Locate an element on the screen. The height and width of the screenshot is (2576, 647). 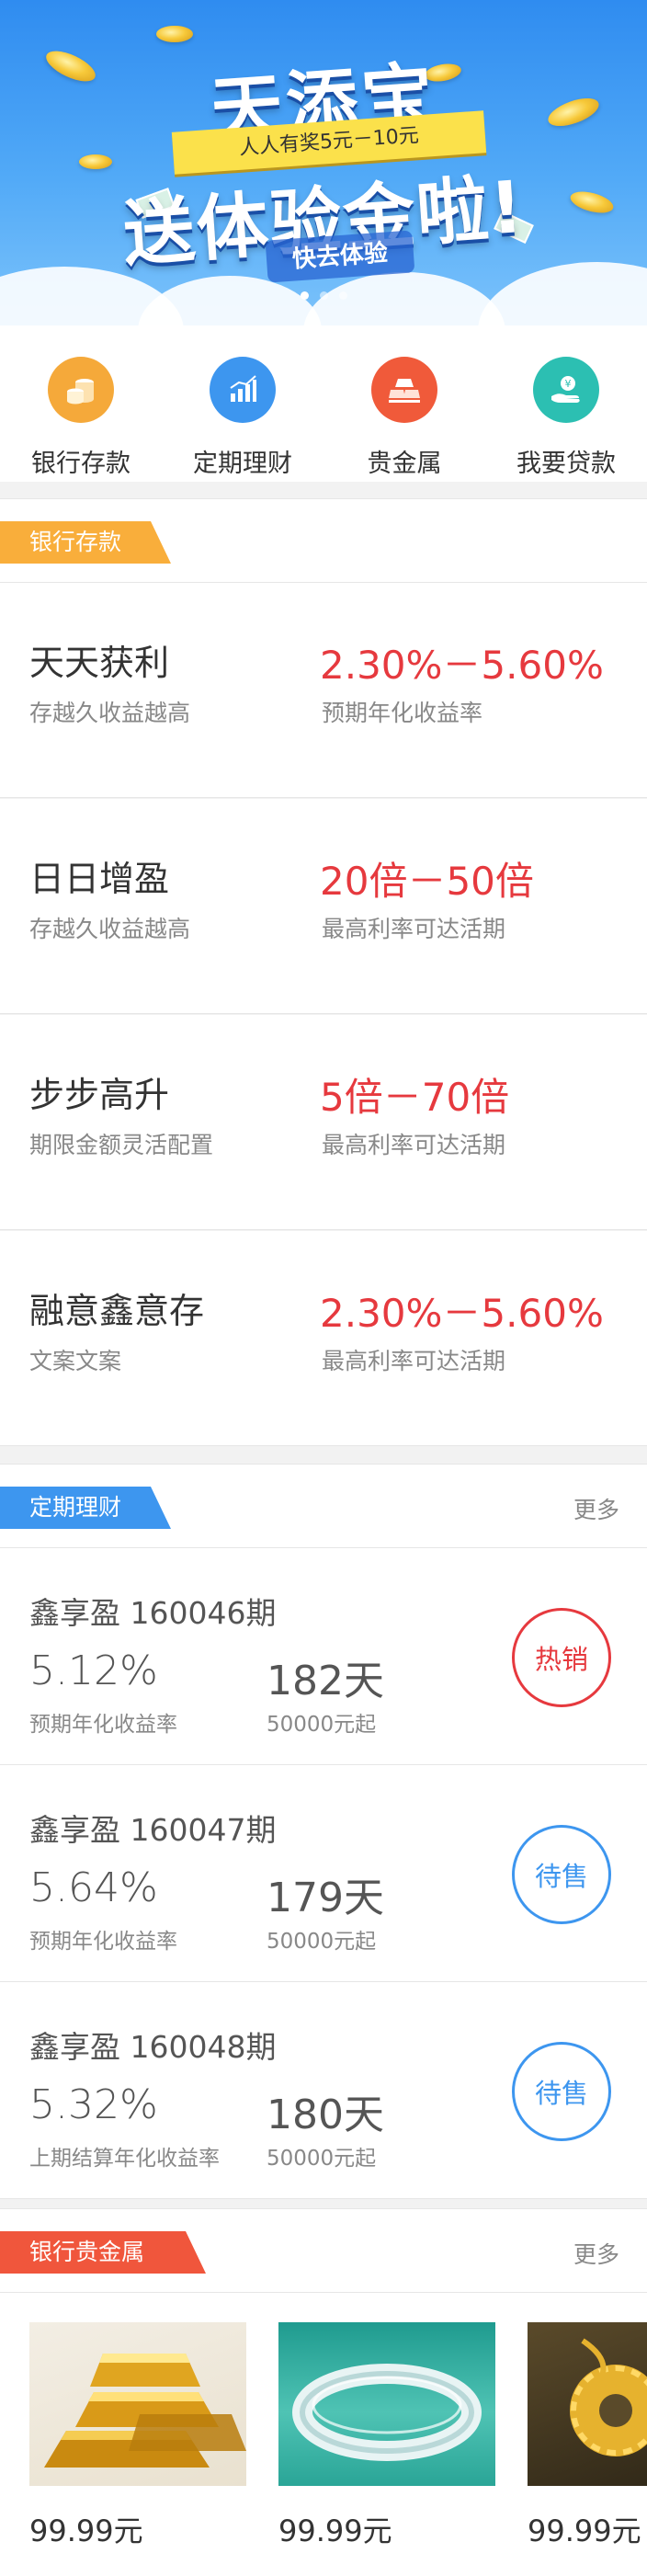
status-badge: 热销 is located at coordinates (561, 1657).